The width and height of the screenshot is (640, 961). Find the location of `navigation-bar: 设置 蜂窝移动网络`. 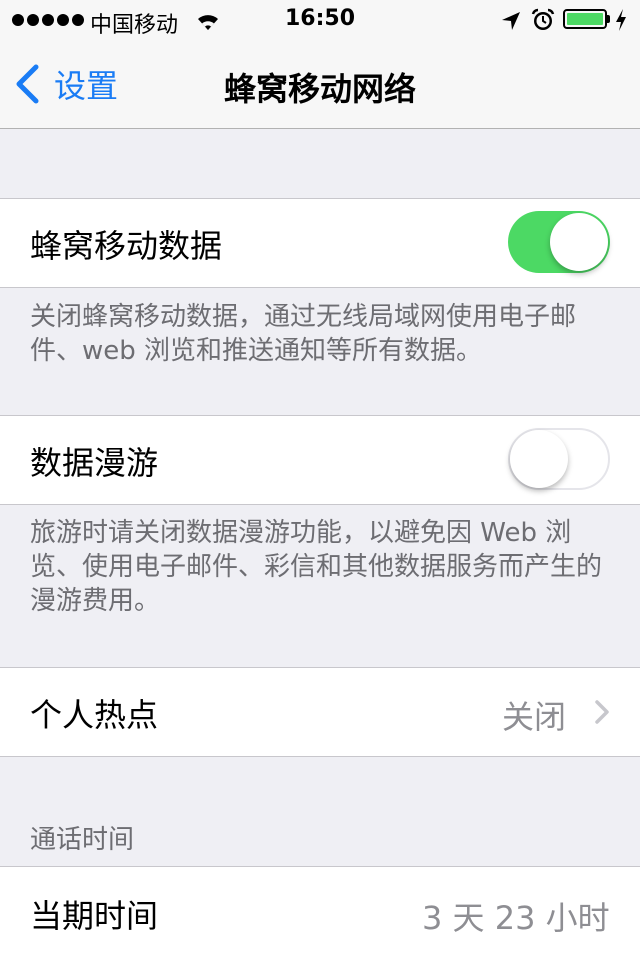

navigation-bar: 设置 蜂窝移动网络 is located at coordinates (320, 84).